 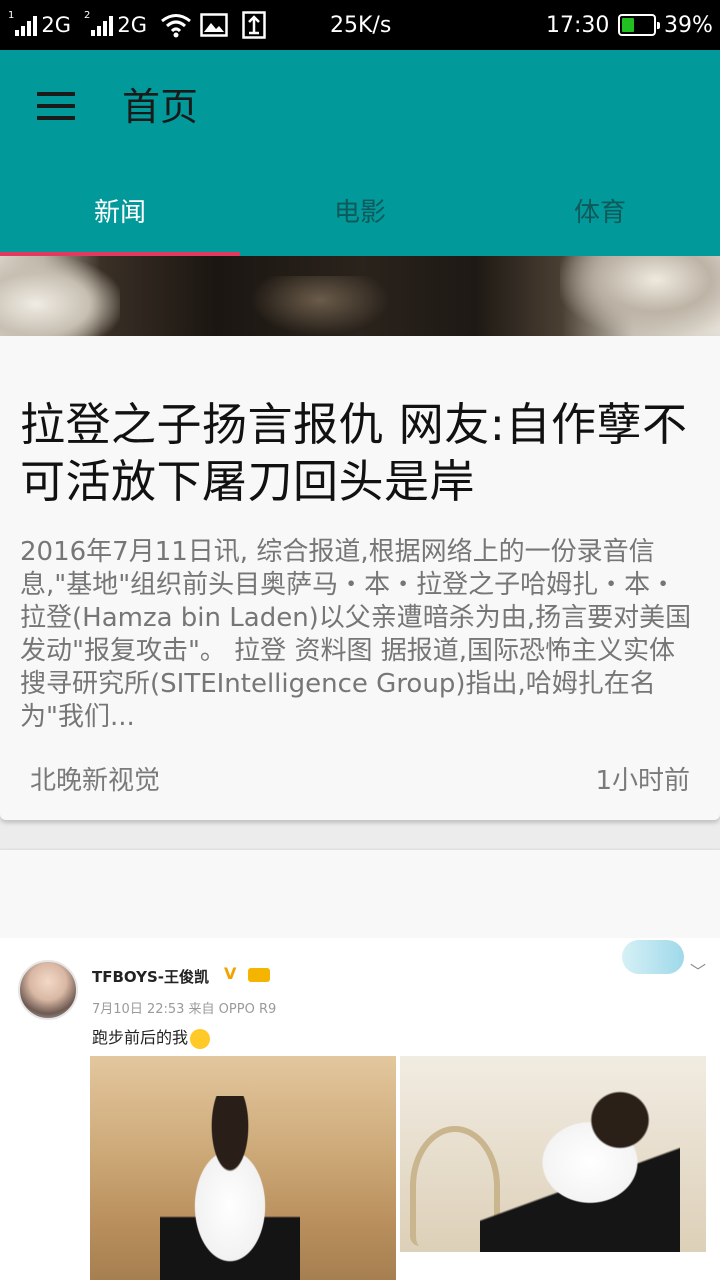 I want to click on menu-icon, so click(x=56, y=106).